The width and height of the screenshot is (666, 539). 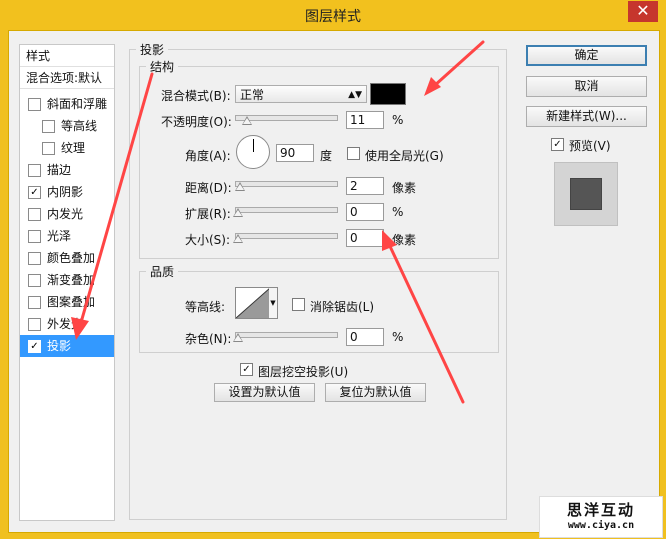 I want to click on sidebar-item-label: 内阴影, so click(x=65, y=192).